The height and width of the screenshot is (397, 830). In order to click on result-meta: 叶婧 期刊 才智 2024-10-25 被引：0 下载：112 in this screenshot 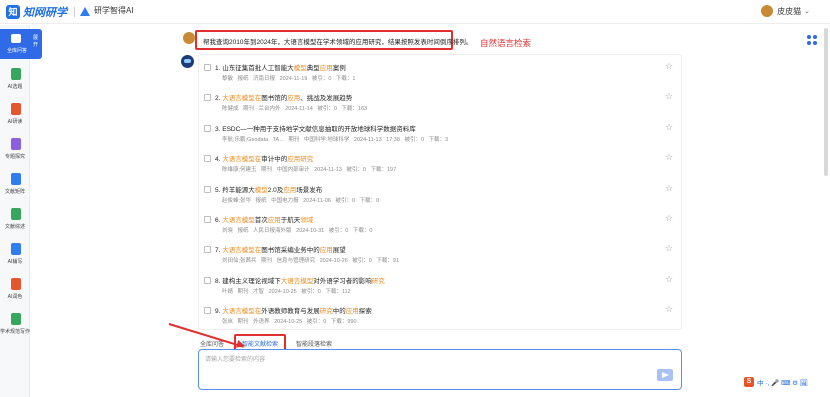, I will do `click(286, 291)`.